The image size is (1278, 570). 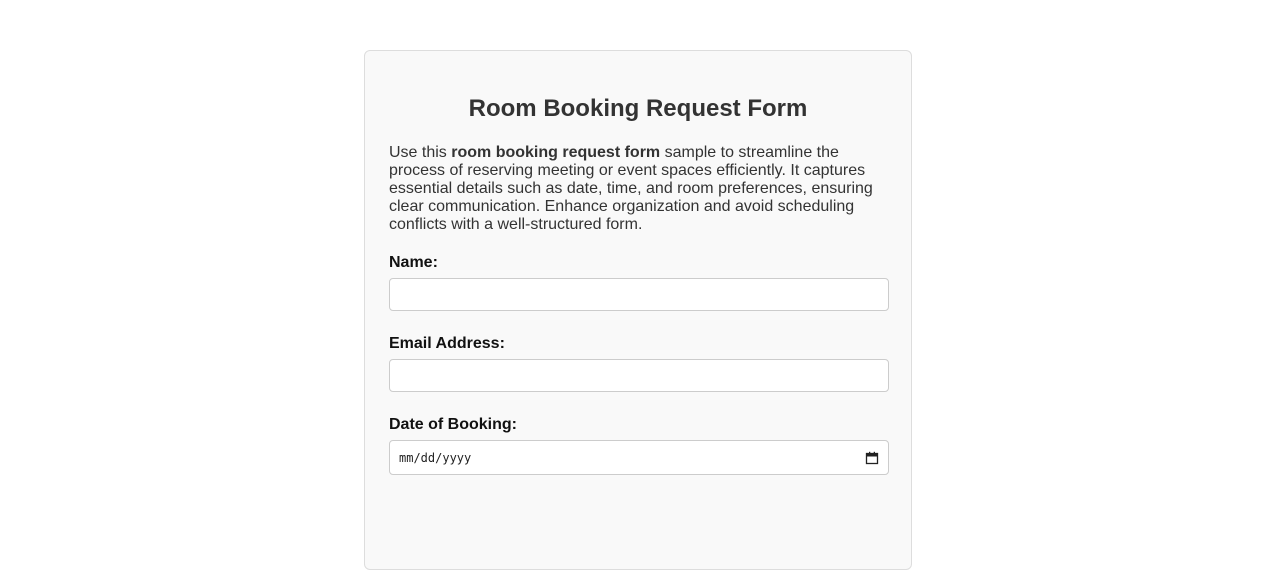 I want to click on email-label: Email Address:, so click(x=447, y=343).